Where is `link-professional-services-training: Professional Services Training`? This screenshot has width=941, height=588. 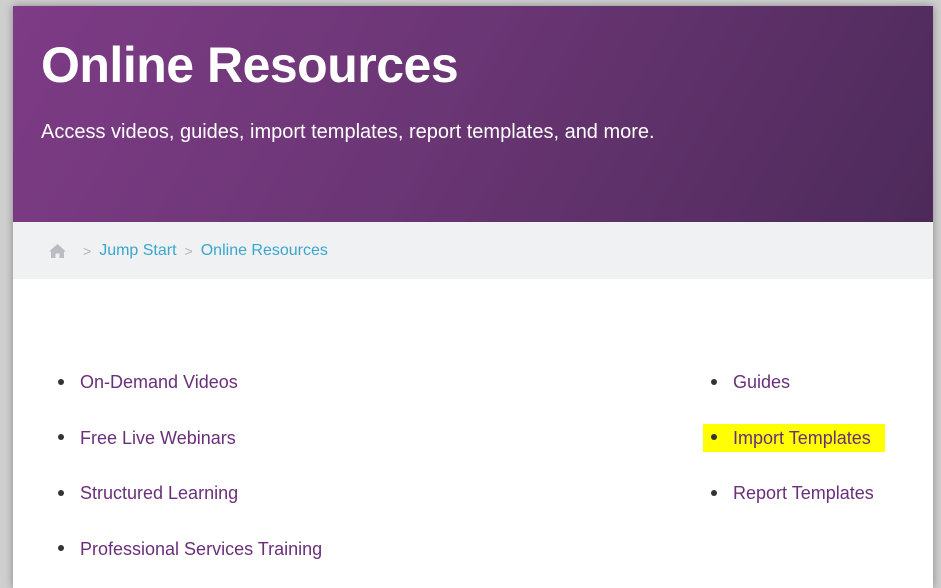 link-professional-services-training: Professional Services Training is located at coordinates (201, 549).